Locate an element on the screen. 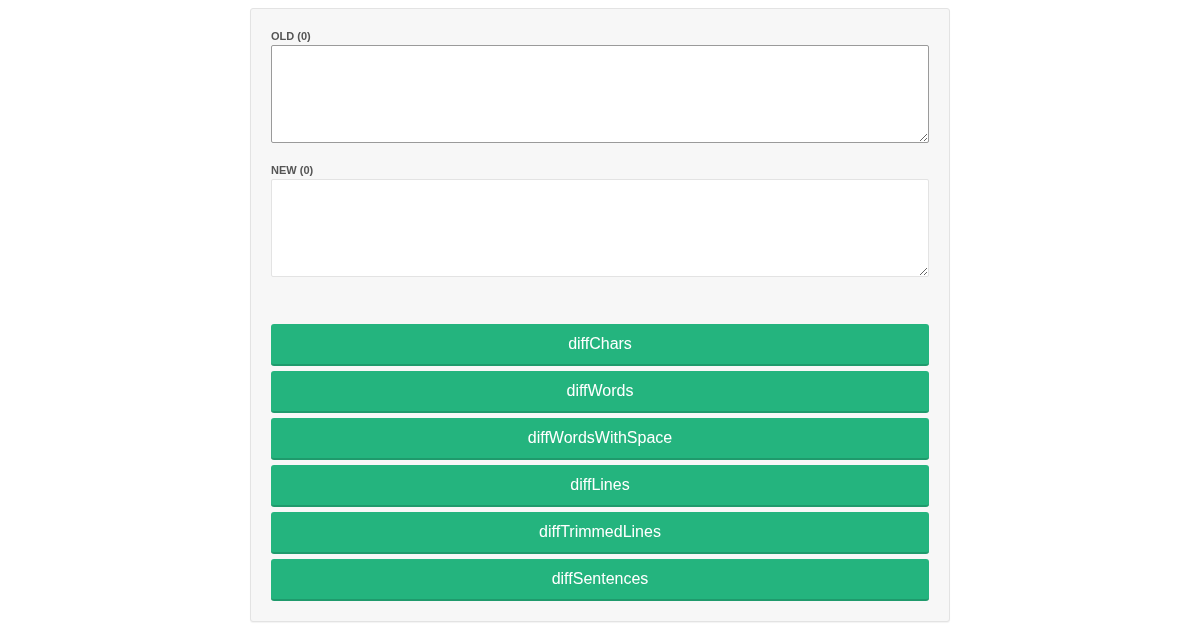 The image size is (1200, 630). field-label: NEW (0) is located at coordinates (293, 170).